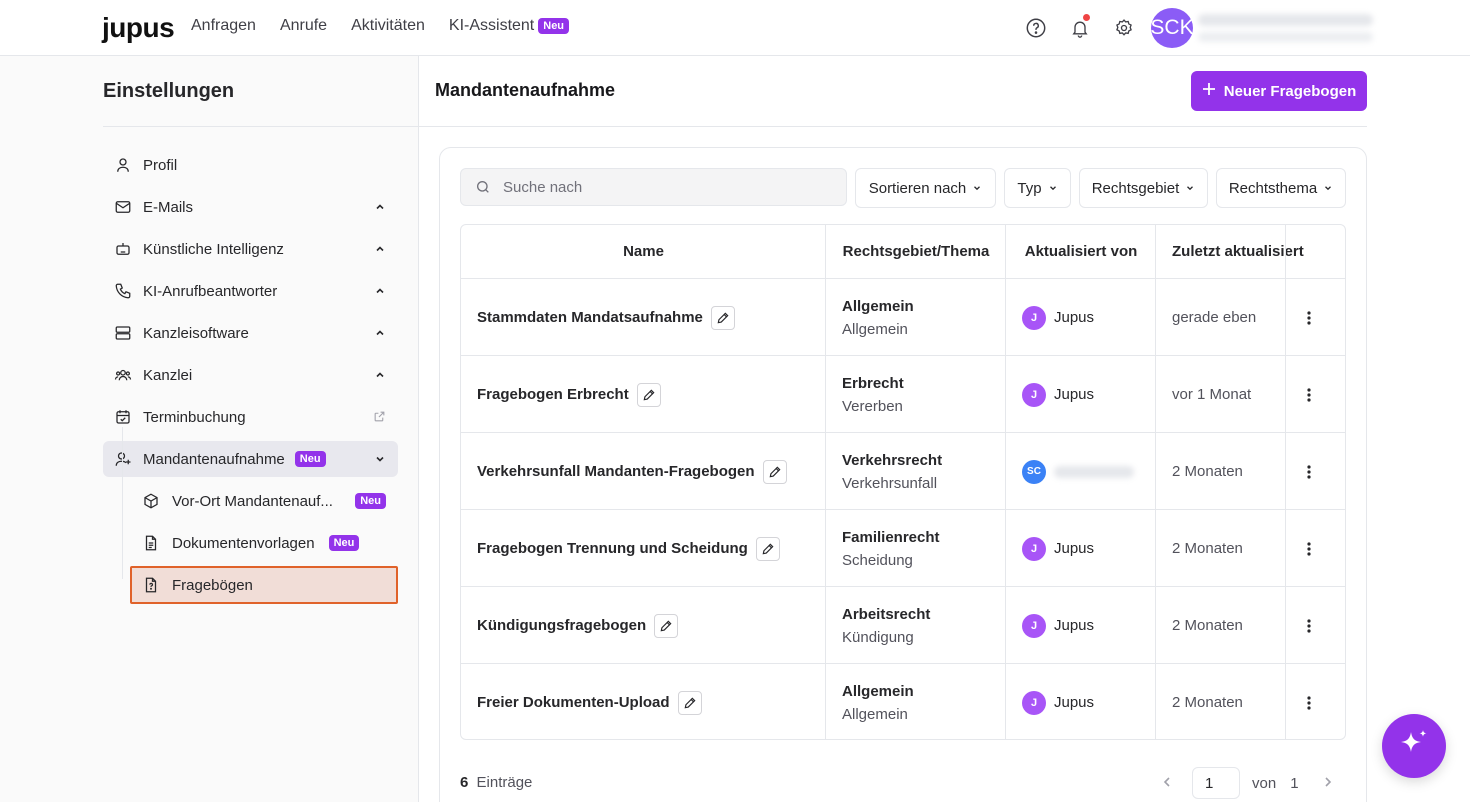 The image size is (1470, 802). What do you see at coordinates (1036, 28) in the screenshot?
I see `help-icon` at bounding box center [1036, 28].